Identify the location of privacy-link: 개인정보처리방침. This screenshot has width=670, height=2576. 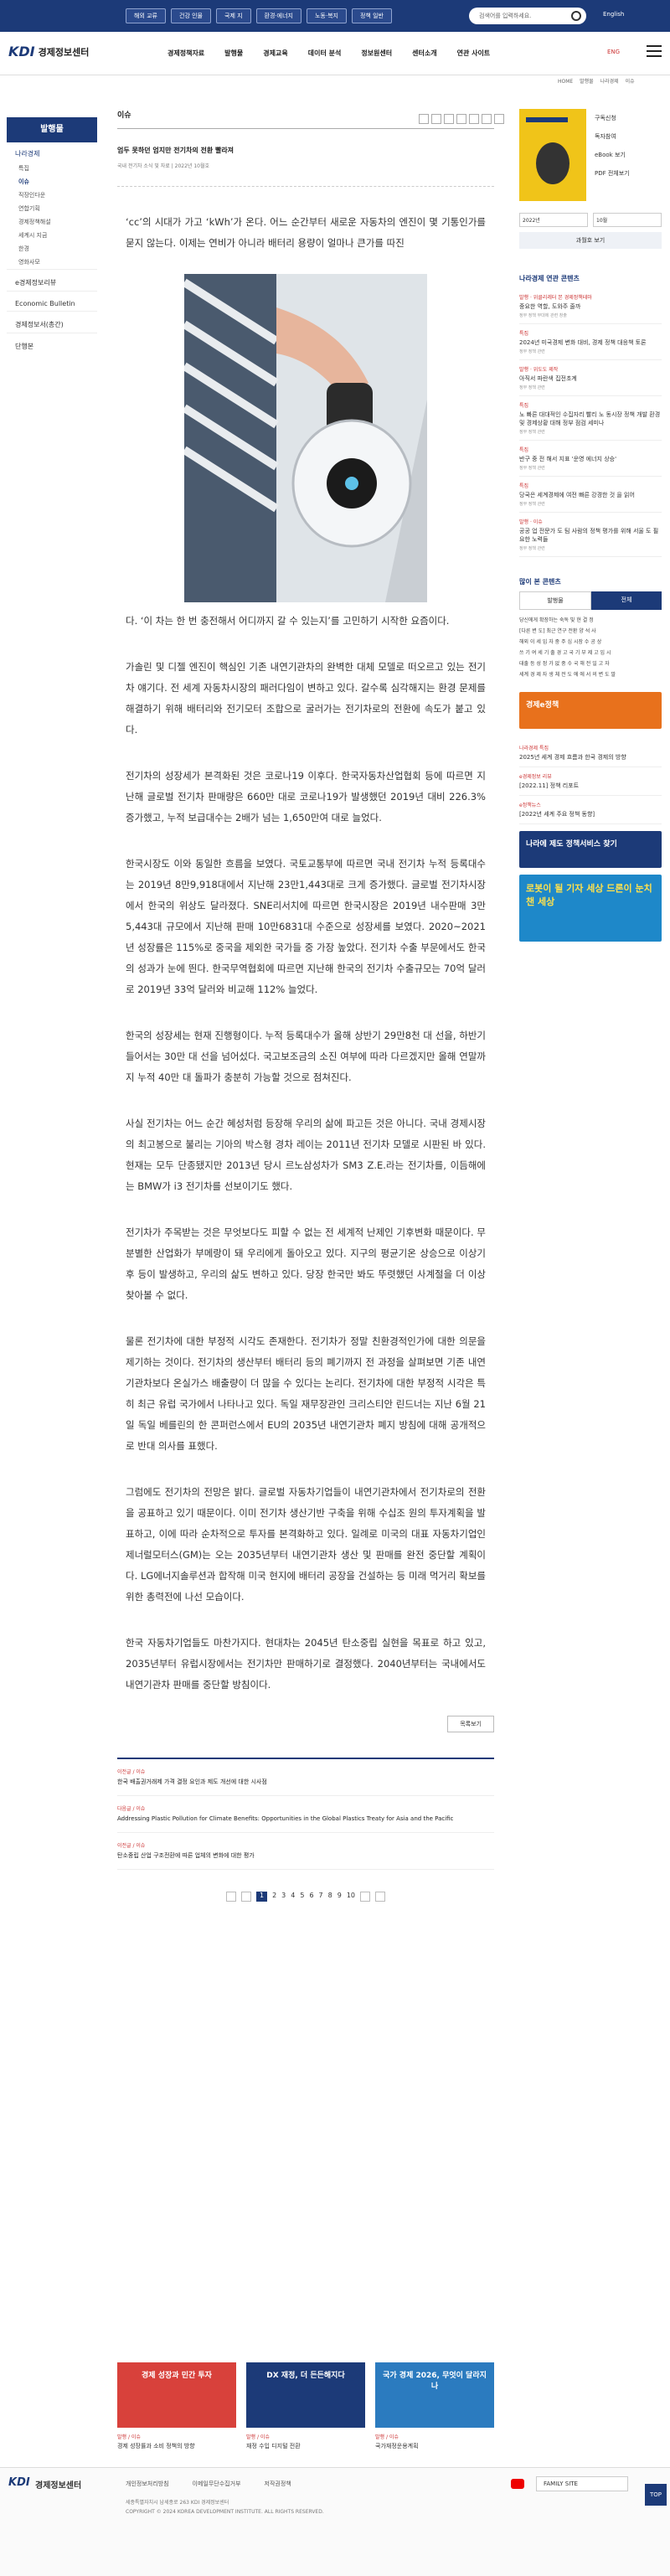
(147, 2484).